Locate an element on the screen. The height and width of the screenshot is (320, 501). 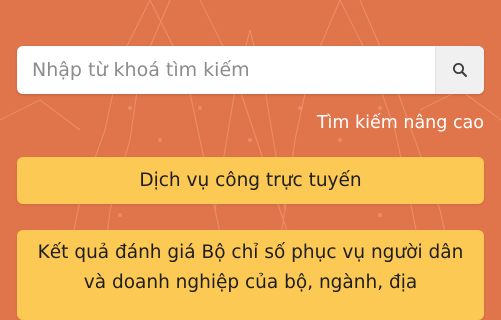
online-services-button: Dịch vụ công trực tuyến is located at coordinates (250, 180).